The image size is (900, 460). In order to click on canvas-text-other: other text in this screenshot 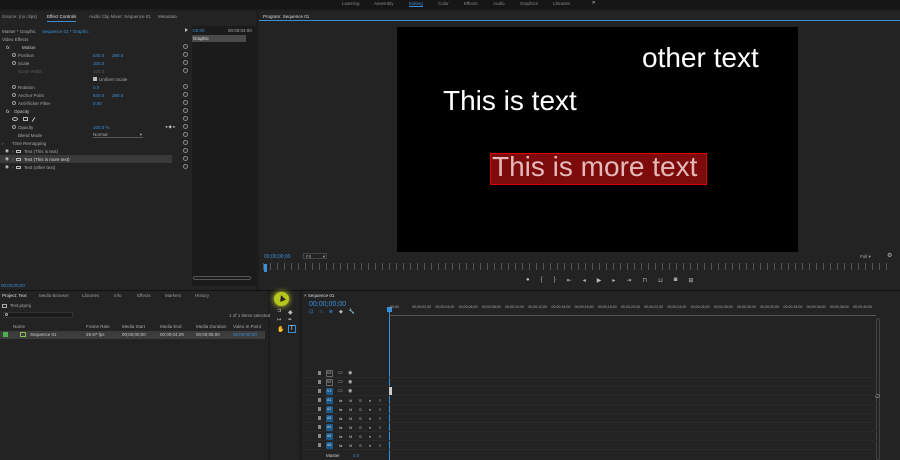, I will do `click(700, 58)`.